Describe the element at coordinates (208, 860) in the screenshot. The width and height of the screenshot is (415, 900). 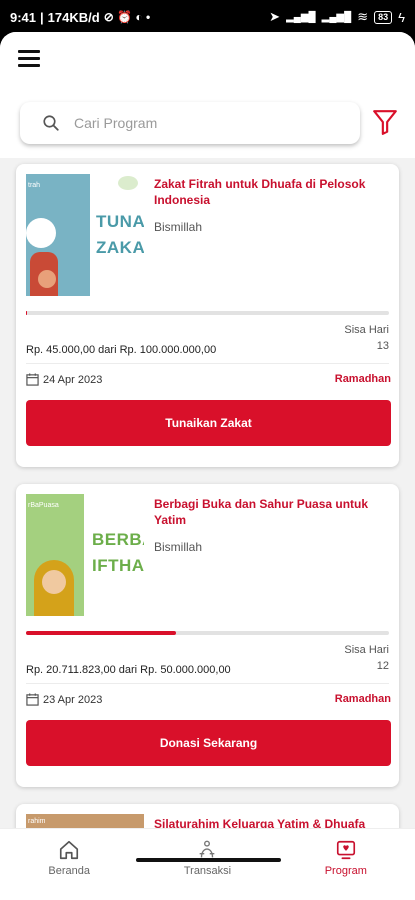
I see `home-indicator` at that location.